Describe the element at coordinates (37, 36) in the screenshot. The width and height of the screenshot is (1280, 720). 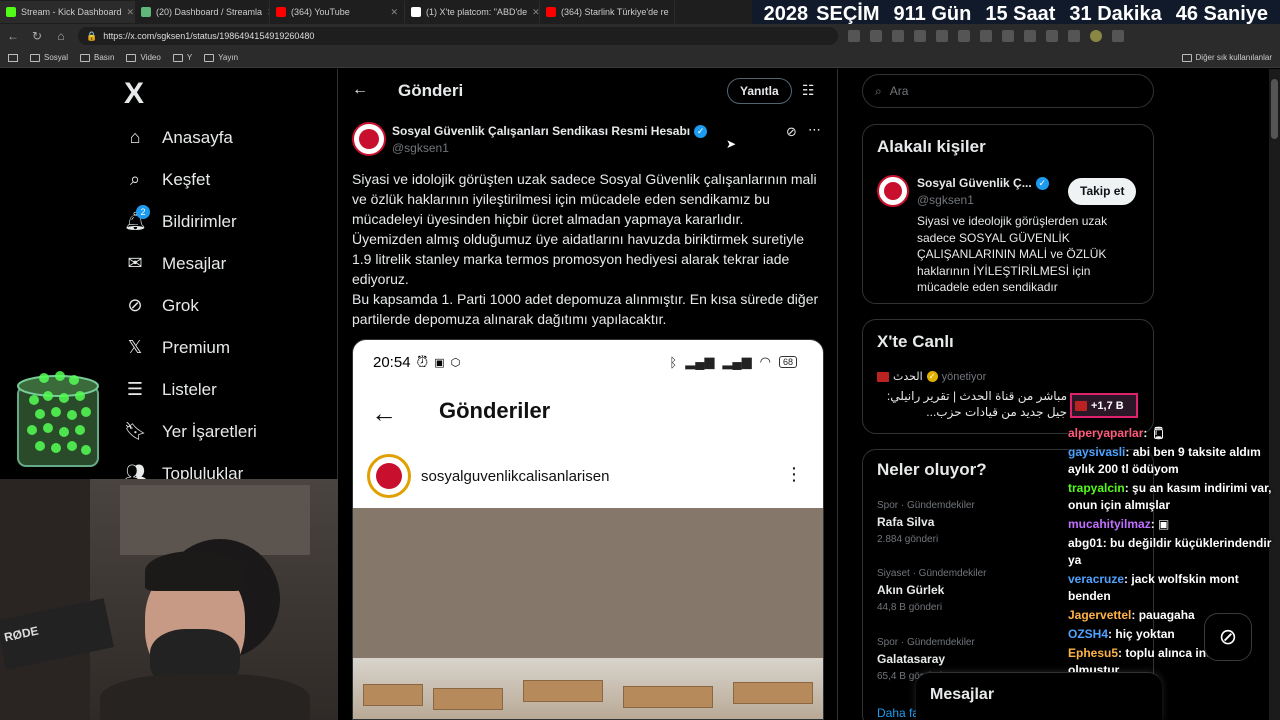
I see `refresh-icon: ↻` at that location.